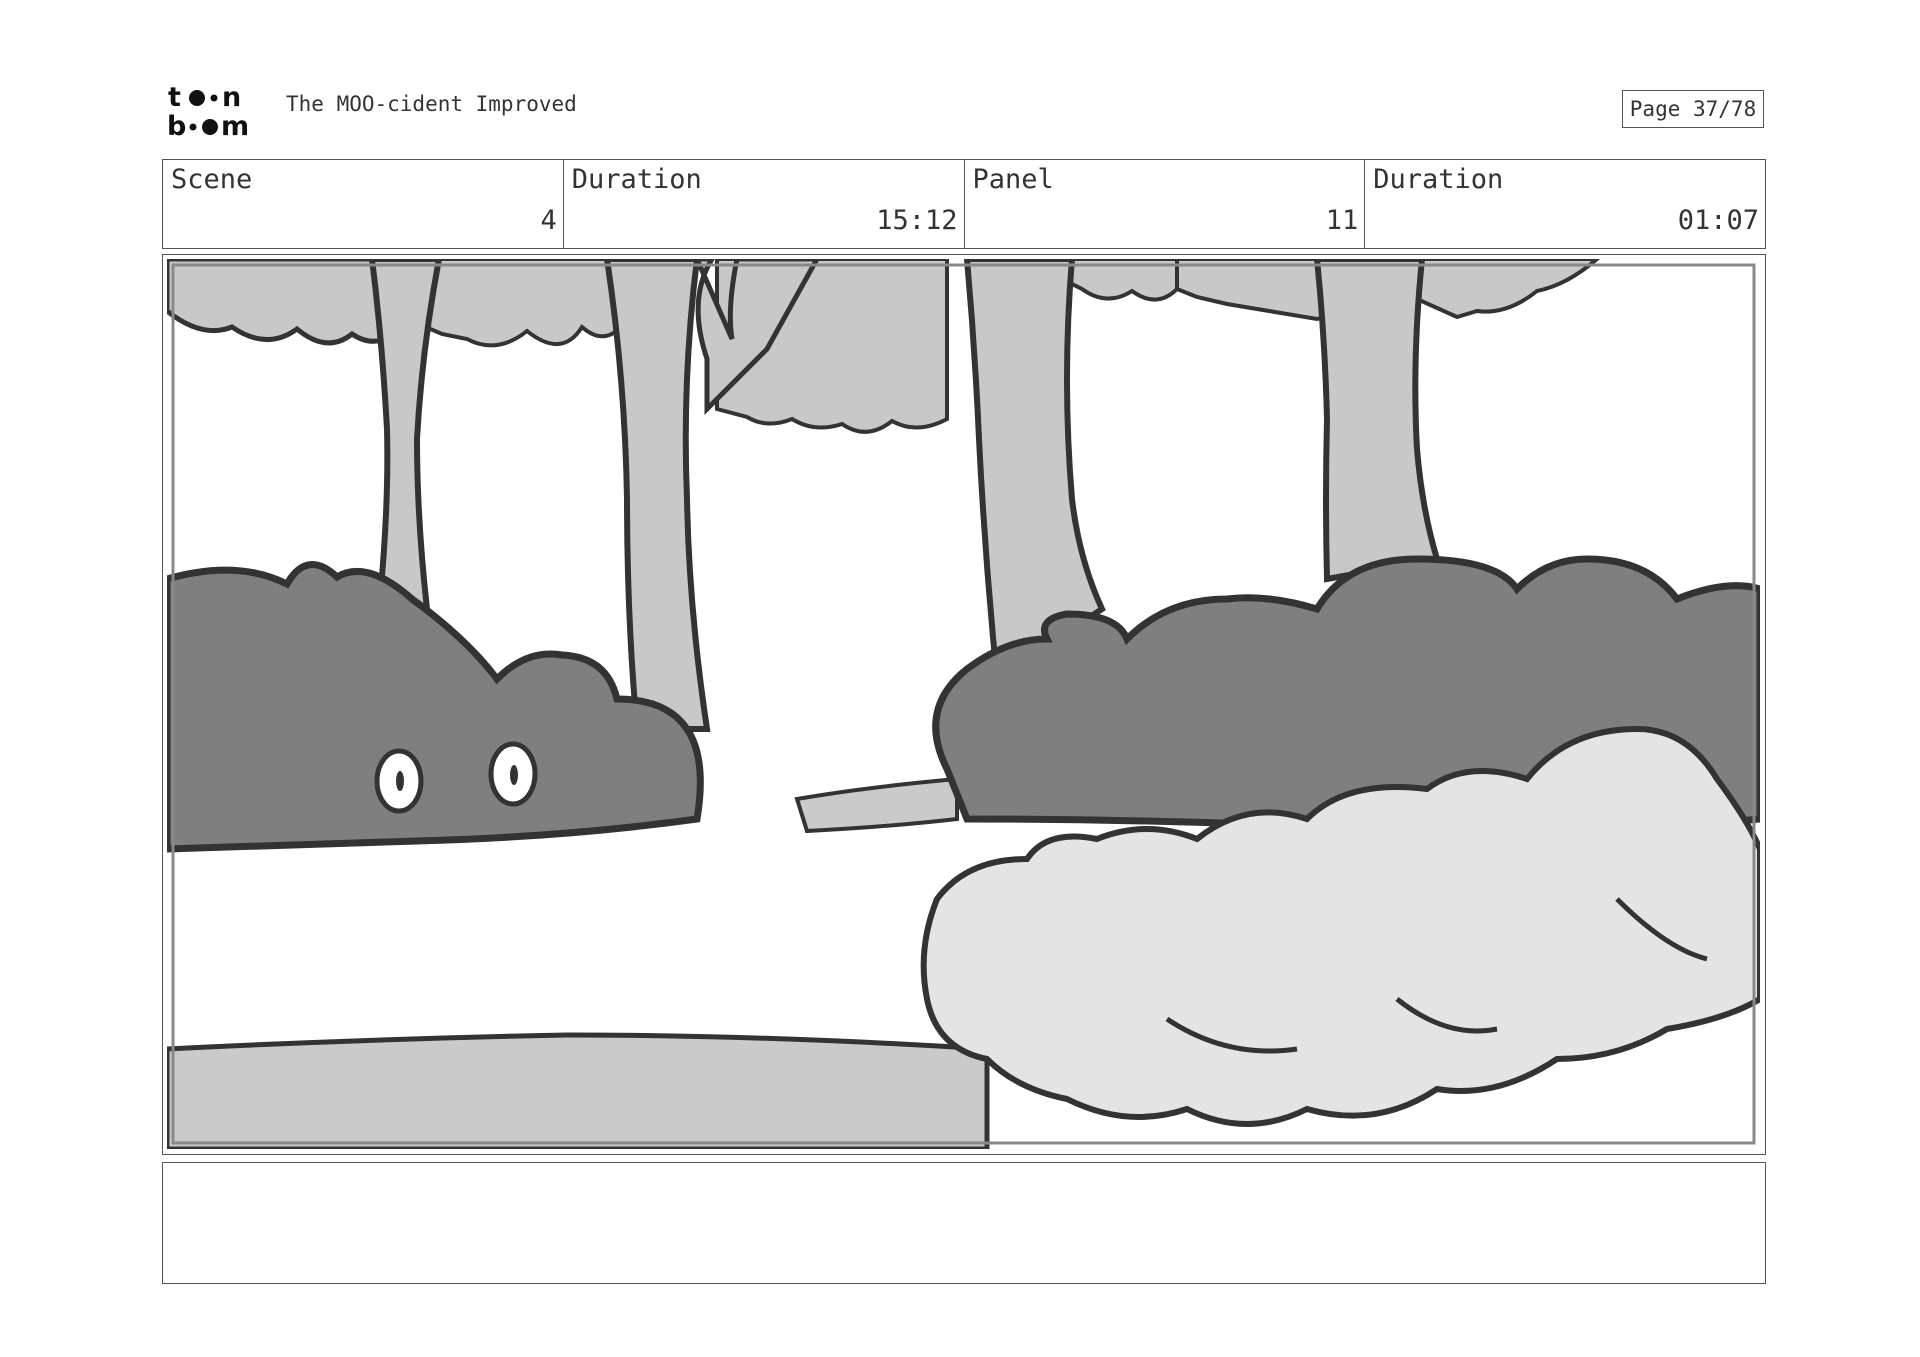  I want to click on svg-text: m, so click(235, 124).